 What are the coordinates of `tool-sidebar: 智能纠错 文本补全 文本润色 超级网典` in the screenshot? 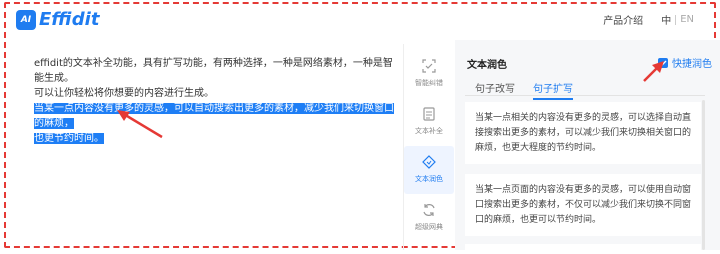 It's located at (429, 146).